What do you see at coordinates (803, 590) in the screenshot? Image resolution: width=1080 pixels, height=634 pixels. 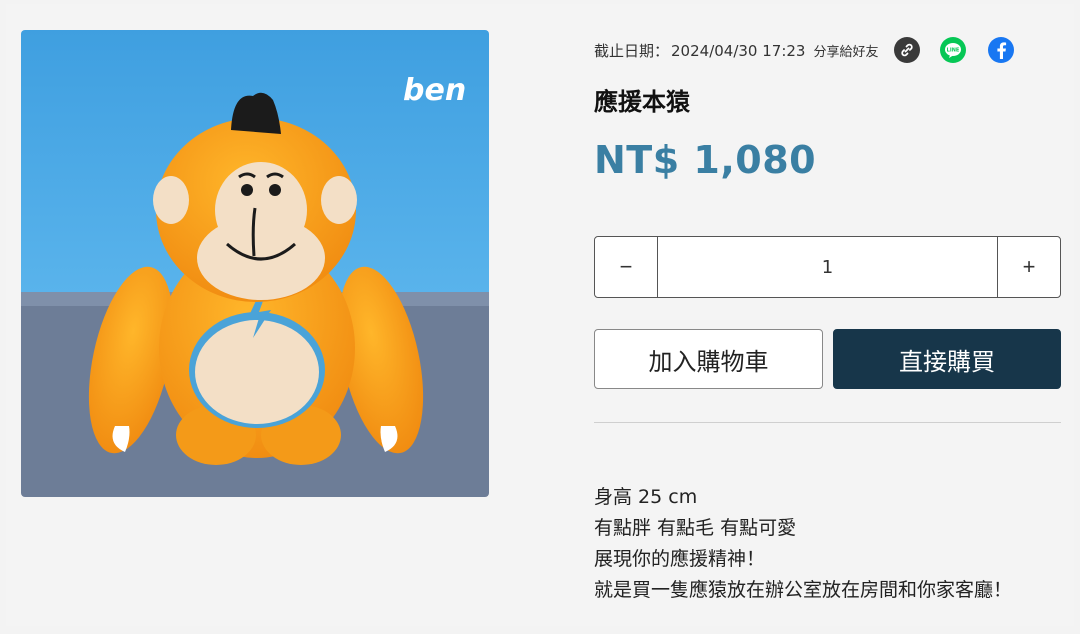 I see `description-line: 就是買一隻應猿放在辦公室放在房間和你家客廳！` at bounding box center [803, 590].